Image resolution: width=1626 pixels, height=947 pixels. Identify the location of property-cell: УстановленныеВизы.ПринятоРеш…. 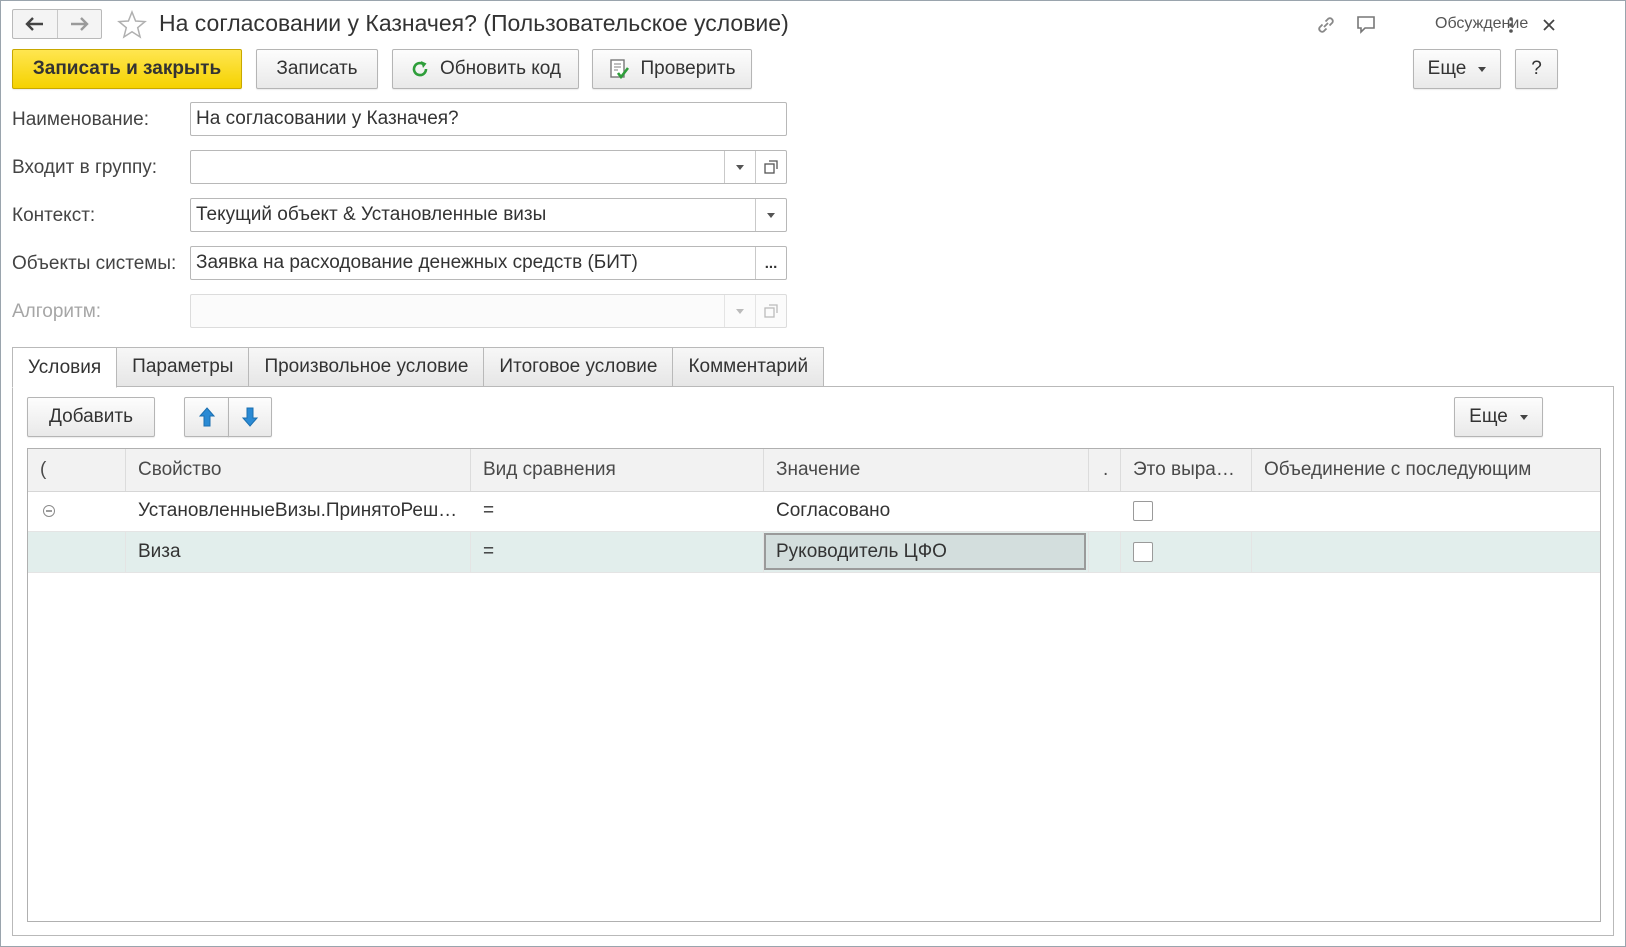
(298, 511).